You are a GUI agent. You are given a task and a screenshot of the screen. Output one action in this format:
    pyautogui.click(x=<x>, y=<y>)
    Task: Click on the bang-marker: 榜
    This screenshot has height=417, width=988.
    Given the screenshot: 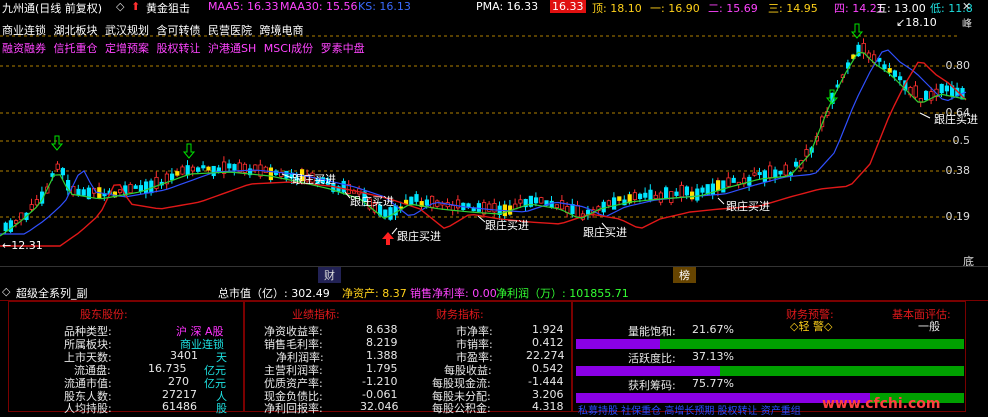 What is the action you would take?
    pyautogui.click(x=684, y=275)
    